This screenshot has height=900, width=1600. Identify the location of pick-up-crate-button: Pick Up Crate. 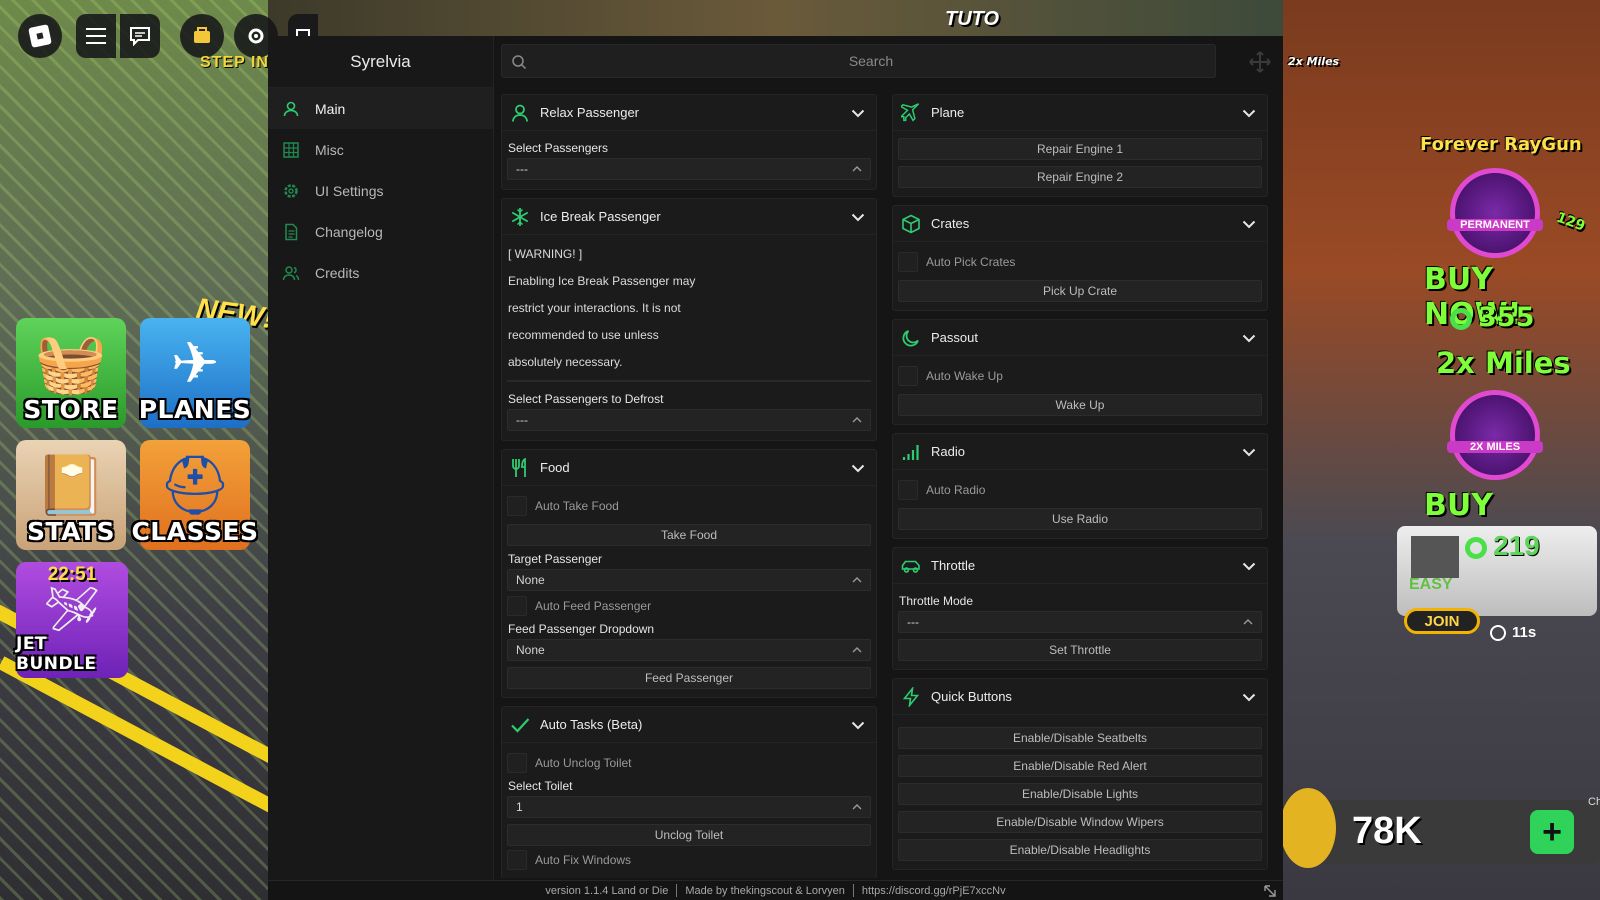
(1080, 291).